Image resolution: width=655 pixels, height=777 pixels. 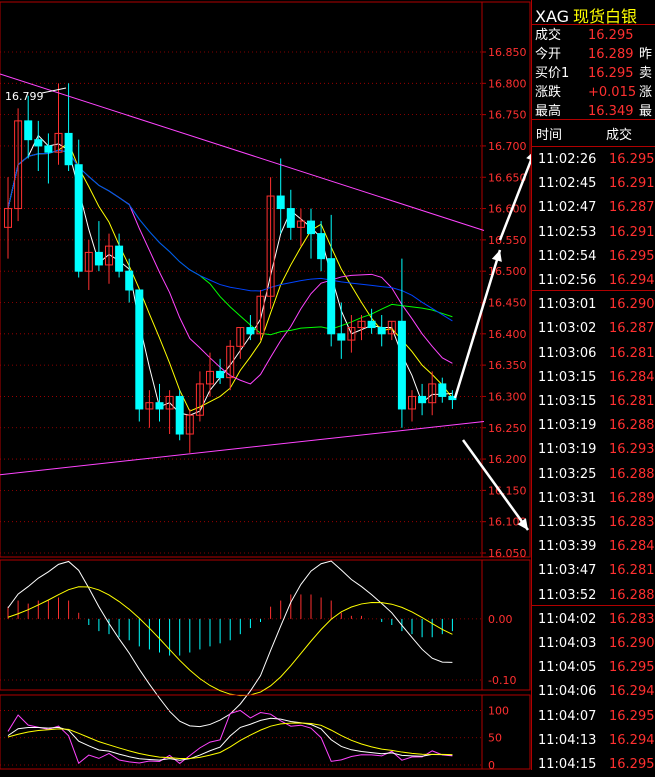 What do you see at coordinates (491, 764) in the screenshot?
I see `kdj-tick-label: 0` at bounding box center [491, 764].